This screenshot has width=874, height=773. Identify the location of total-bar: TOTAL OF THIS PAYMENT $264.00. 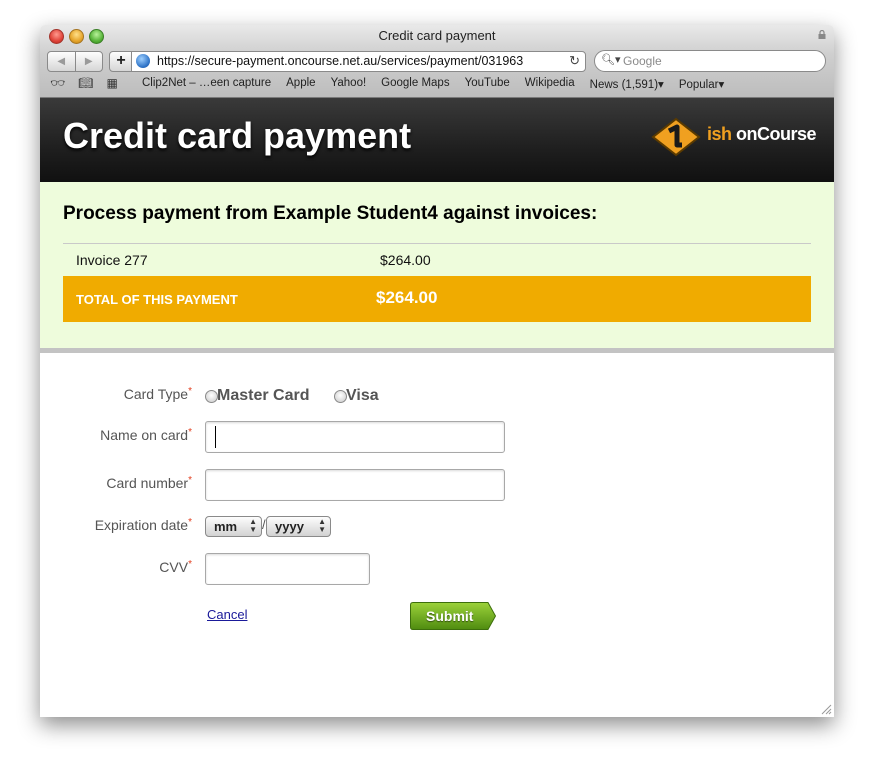
(437, 299).